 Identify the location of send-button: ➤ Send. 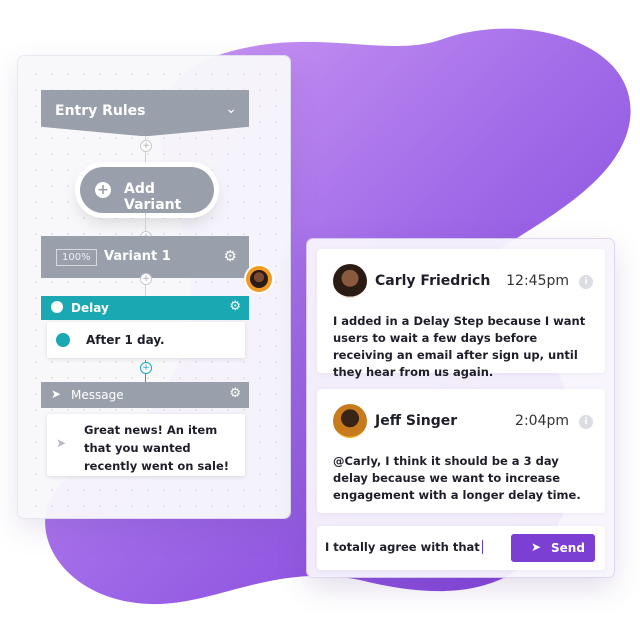
(553, 548).